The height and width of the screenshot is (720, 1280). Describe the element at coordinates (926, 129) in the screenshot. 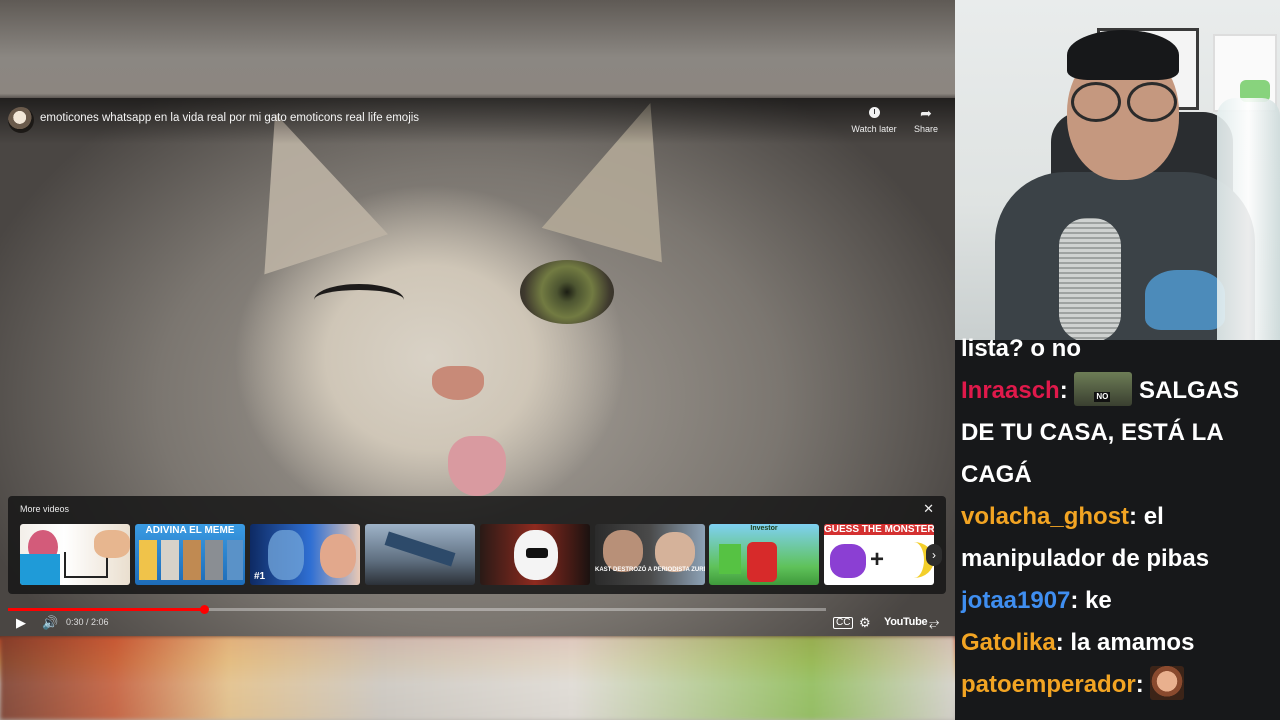

I see `share-label: Share` at that location.